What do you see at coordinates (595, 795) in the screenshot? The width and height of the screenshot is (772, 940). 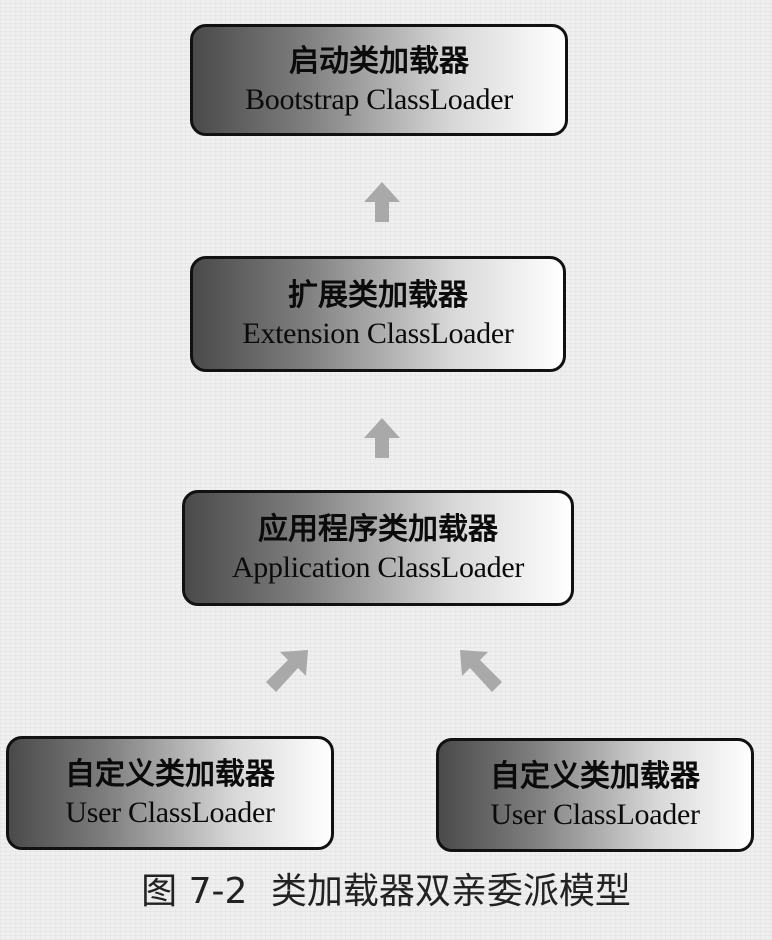 I see `user-classloader-right-box: 自定义类加载器 User ClassLoader` at bounding box center [595, 795].